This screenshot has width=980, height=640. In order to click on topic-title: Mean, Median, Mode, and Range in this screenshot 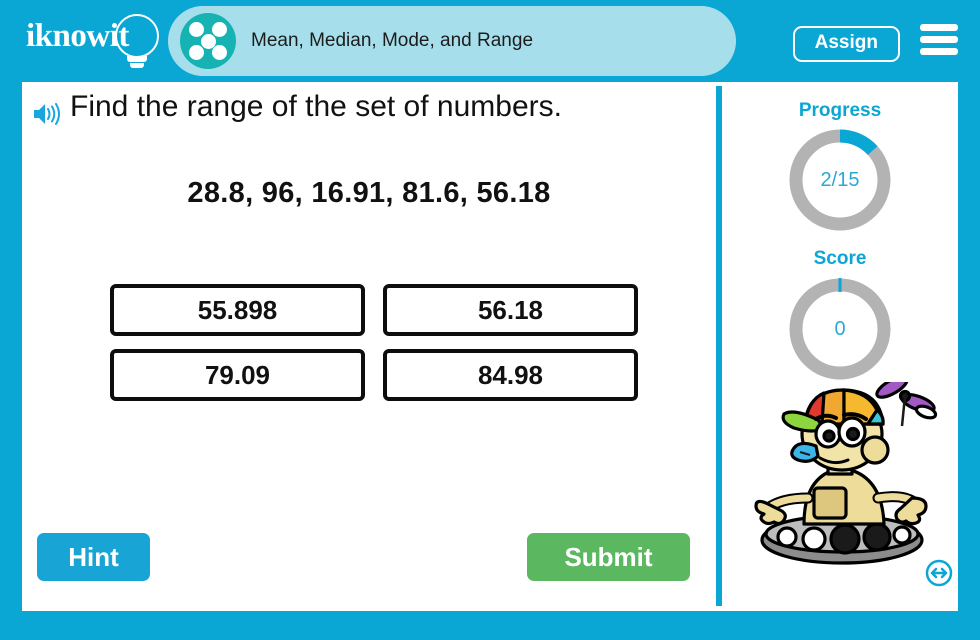, I will do `click(392, 40)`.